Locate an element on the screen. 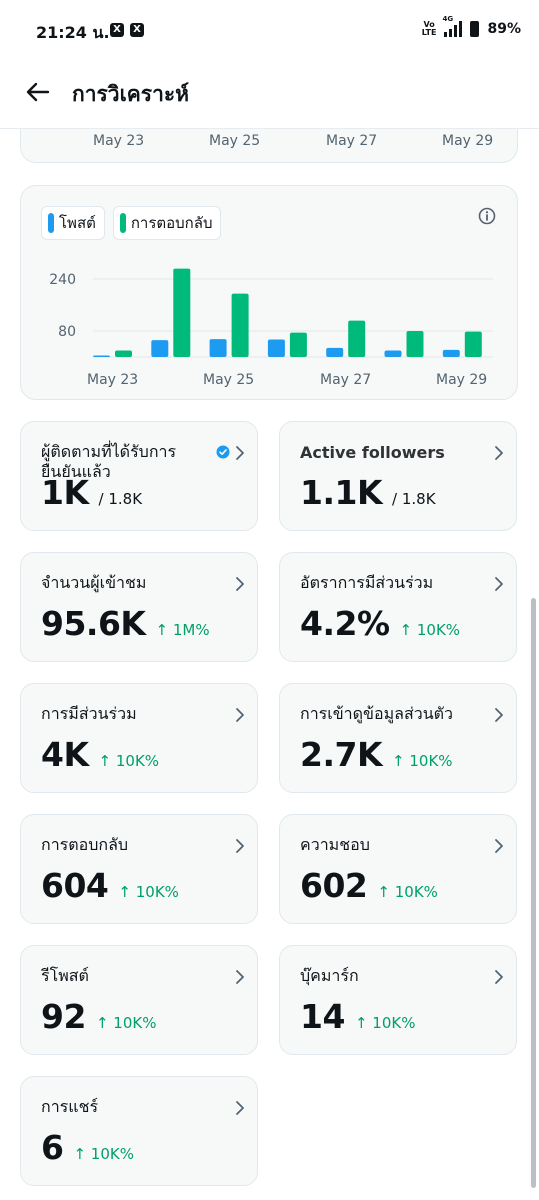 The image size is (539, 1200). metric-label: Active followers is located at coordinates (372, 452).